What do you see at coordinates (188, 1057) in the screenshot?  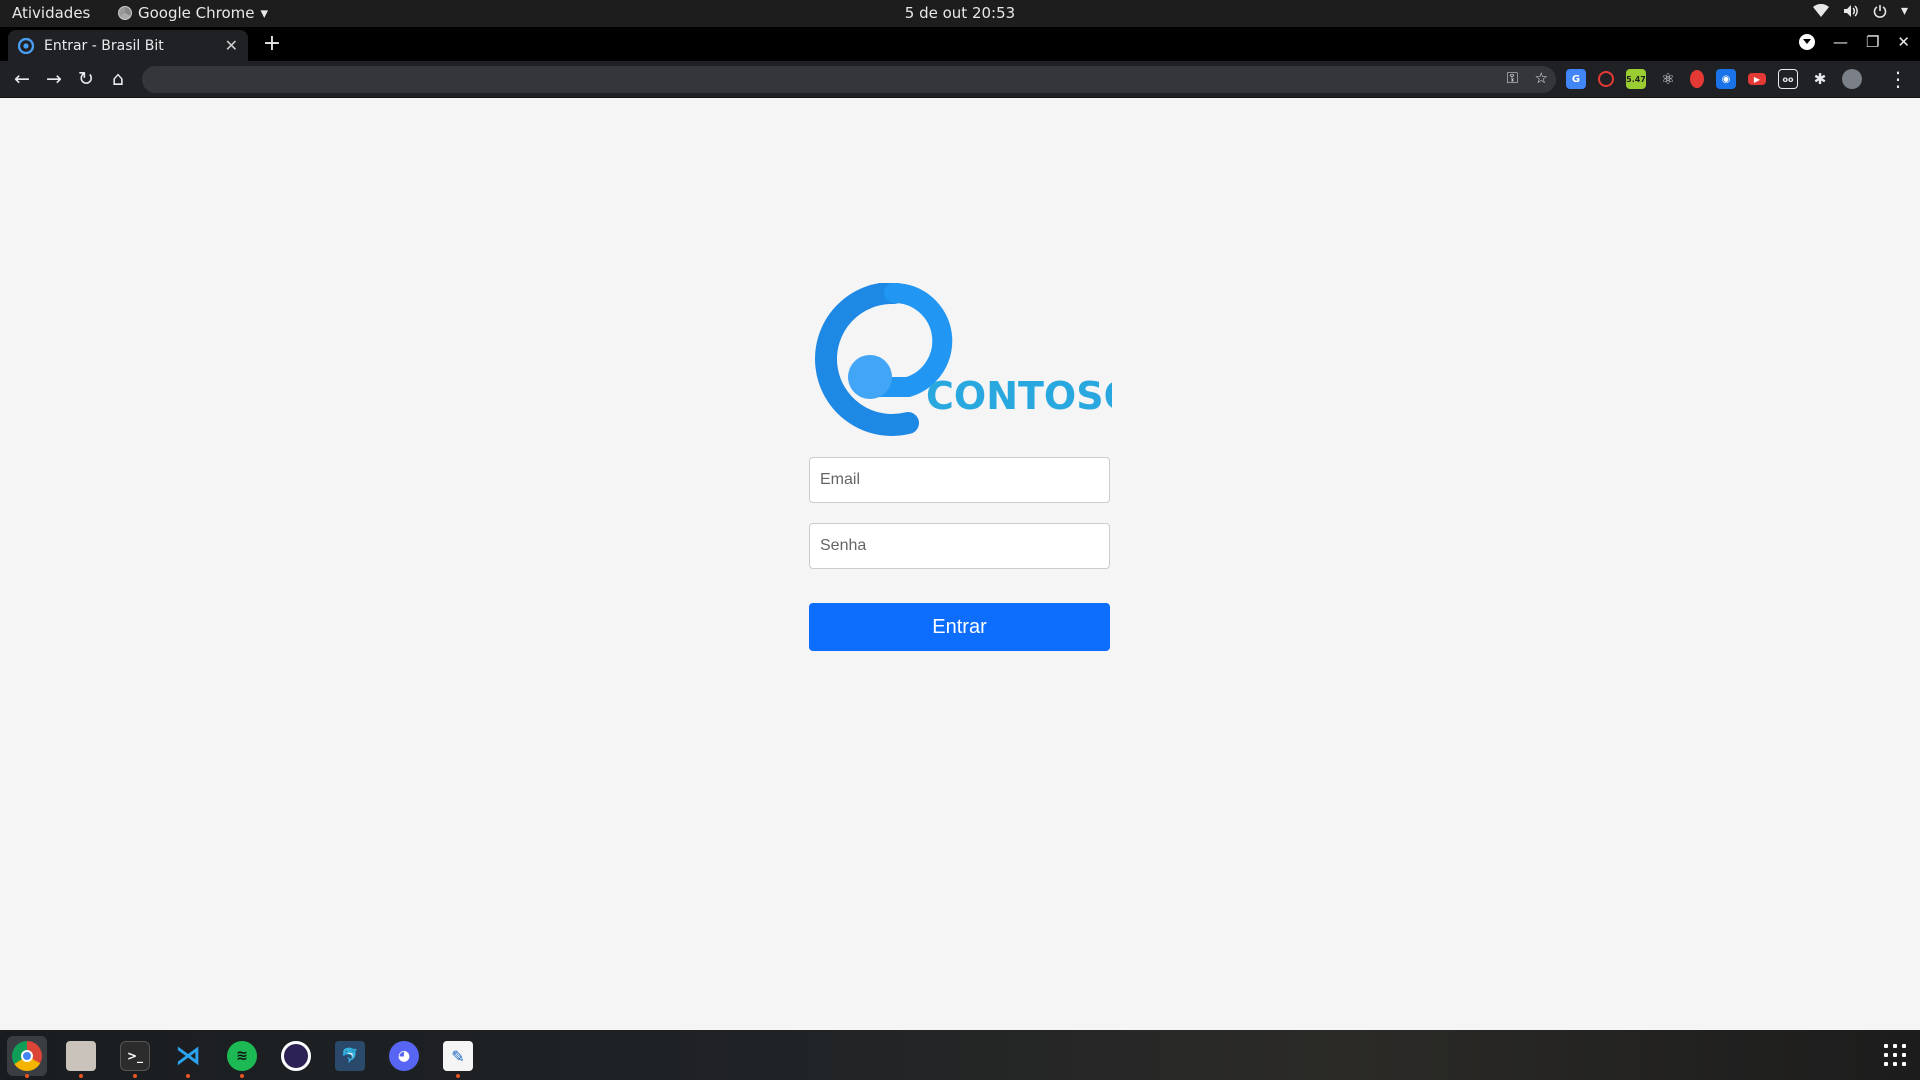 I see `vscode-icon: ⋊` at bounding box center [188, 1057].